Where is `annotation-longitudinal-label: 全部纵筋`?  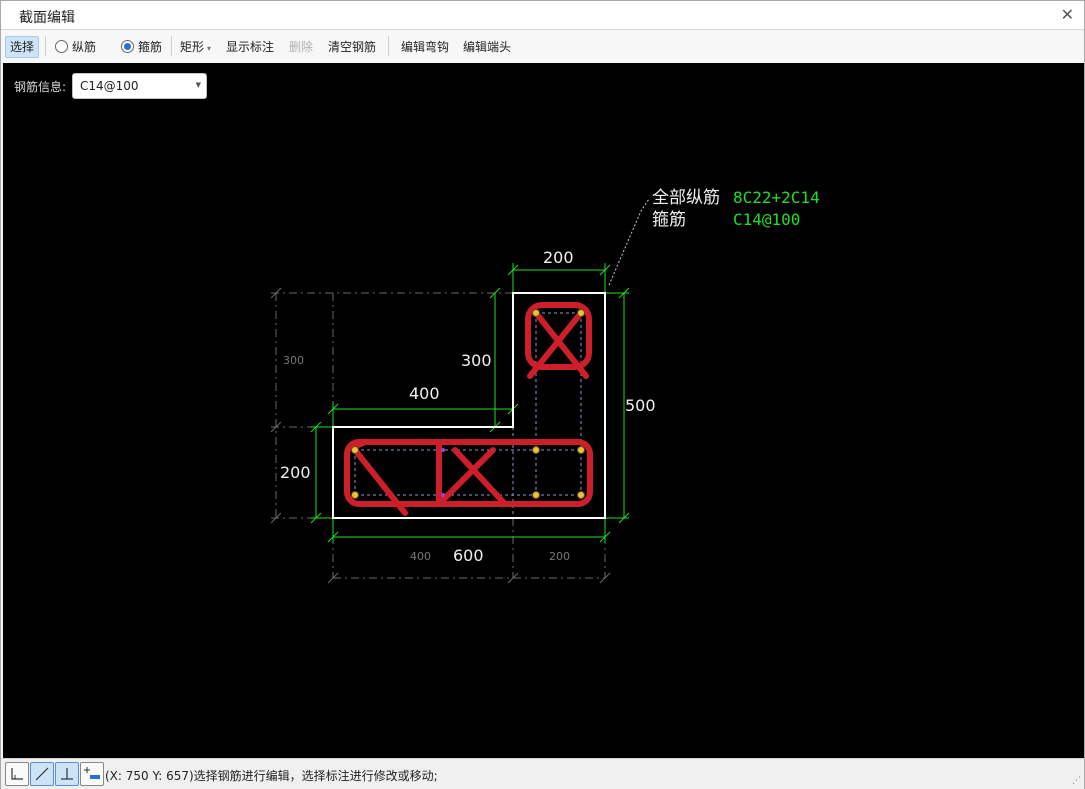 annotation-longitudinal-label: 全部纵筋 is located at coordinates (686, 198).